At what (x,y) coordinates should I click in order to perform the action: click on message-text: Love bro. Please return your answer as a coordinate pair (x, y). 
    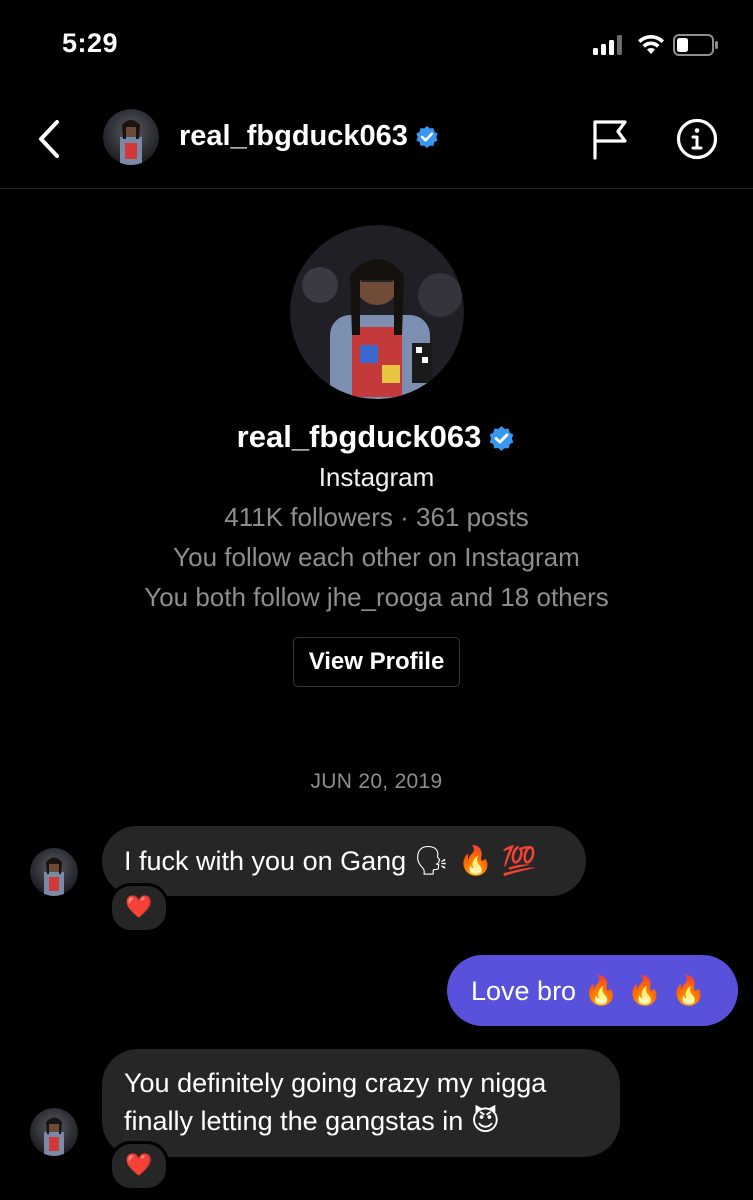
    Looking at the image, I should click on (524, 991).